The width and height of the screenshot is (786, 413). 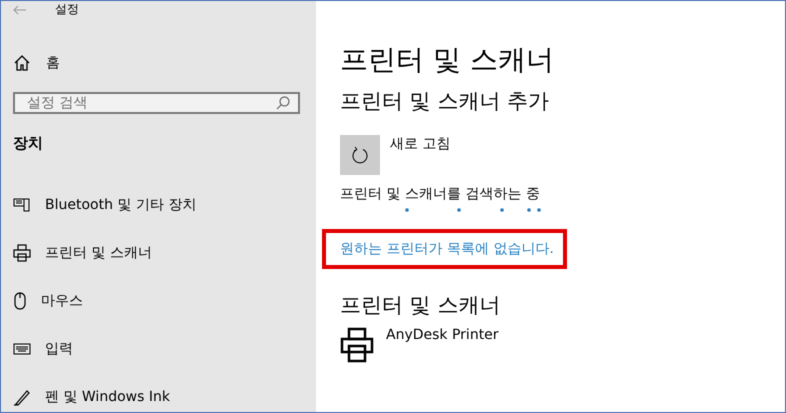 I want to click on keyboard-icon, so click(x=22, y=349).